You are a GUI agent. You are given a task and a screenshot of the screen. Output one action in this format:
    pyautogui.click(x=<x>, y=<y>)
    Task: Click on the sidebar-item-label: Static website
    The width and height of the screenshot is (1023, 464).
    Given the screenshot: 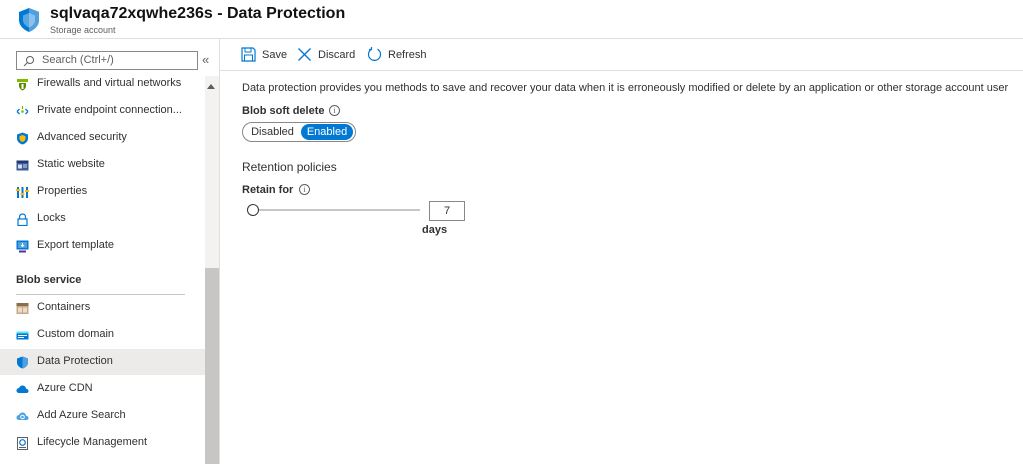 What is the action you would take?
    pyautogui.click(x=71, y=164)
    